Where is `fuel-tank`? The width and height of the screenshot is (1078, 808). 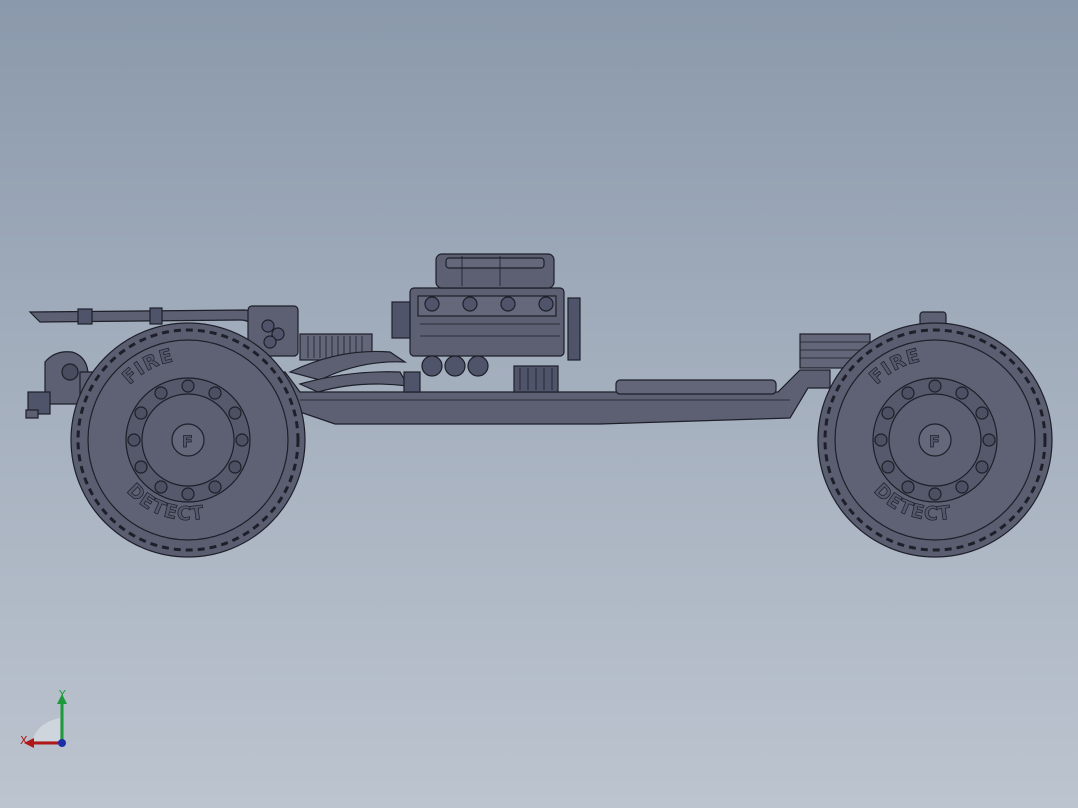 fuel-tank is located at coordinates (696, 387).